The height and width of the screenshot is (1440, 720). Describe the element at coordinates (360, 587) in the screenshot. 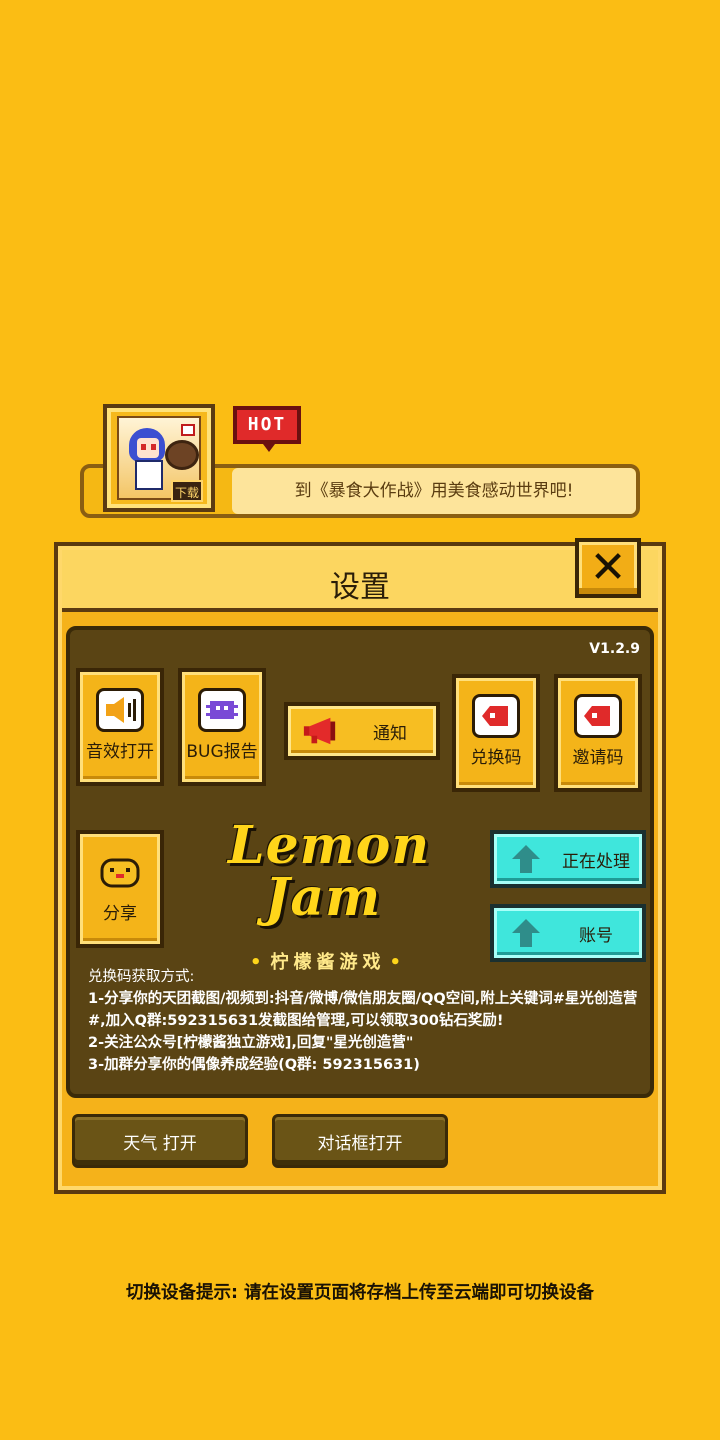

I see `panel-title: 设置` at that location.